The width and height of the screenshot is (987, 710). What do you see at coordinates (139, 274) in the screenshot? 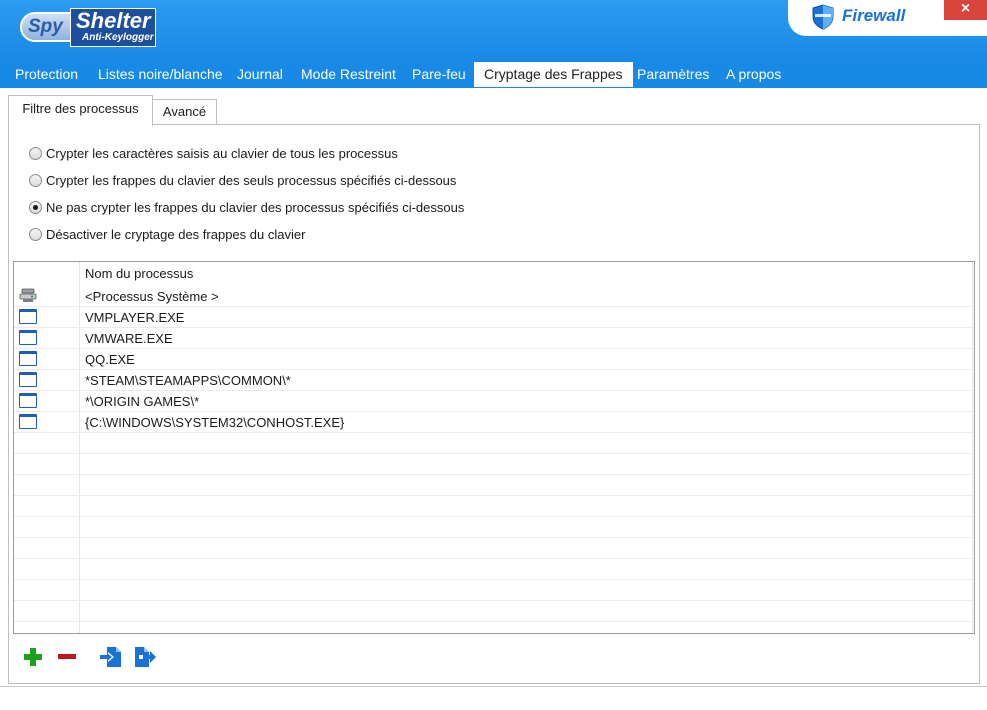
I see `column-header-process-name: Nom du processus` at bounding box center [139, 274].